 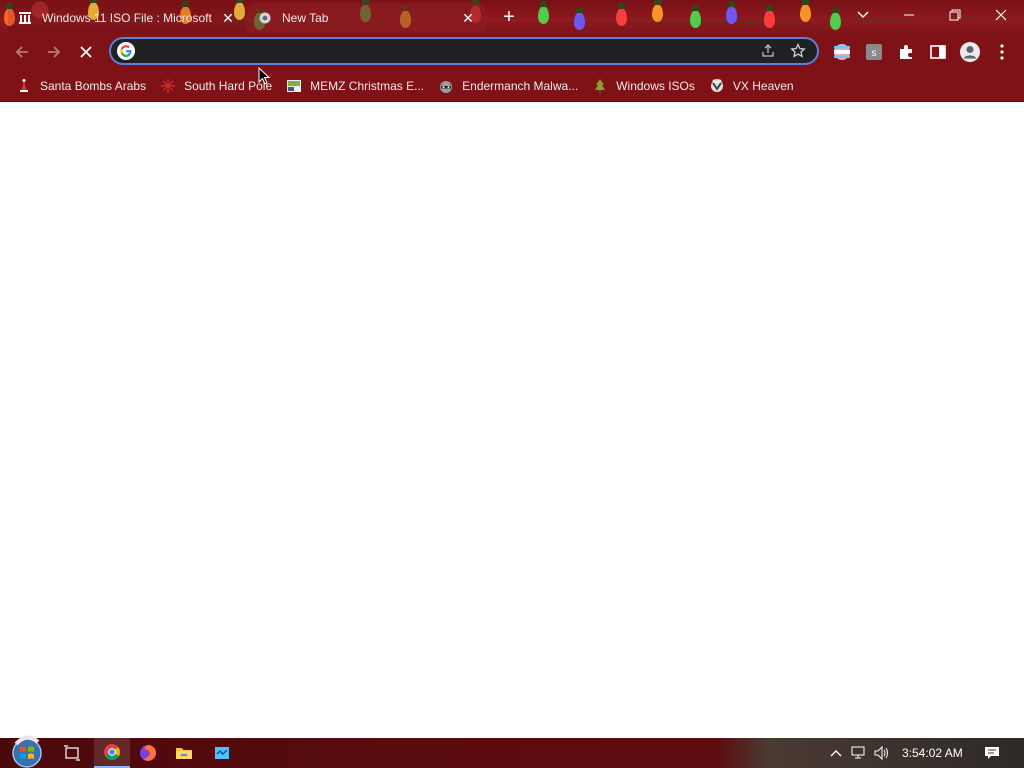 What do you see at coordinates (450, 51) in the screenshot?
I see `omnibox-input` at bounding box center [450, 51].